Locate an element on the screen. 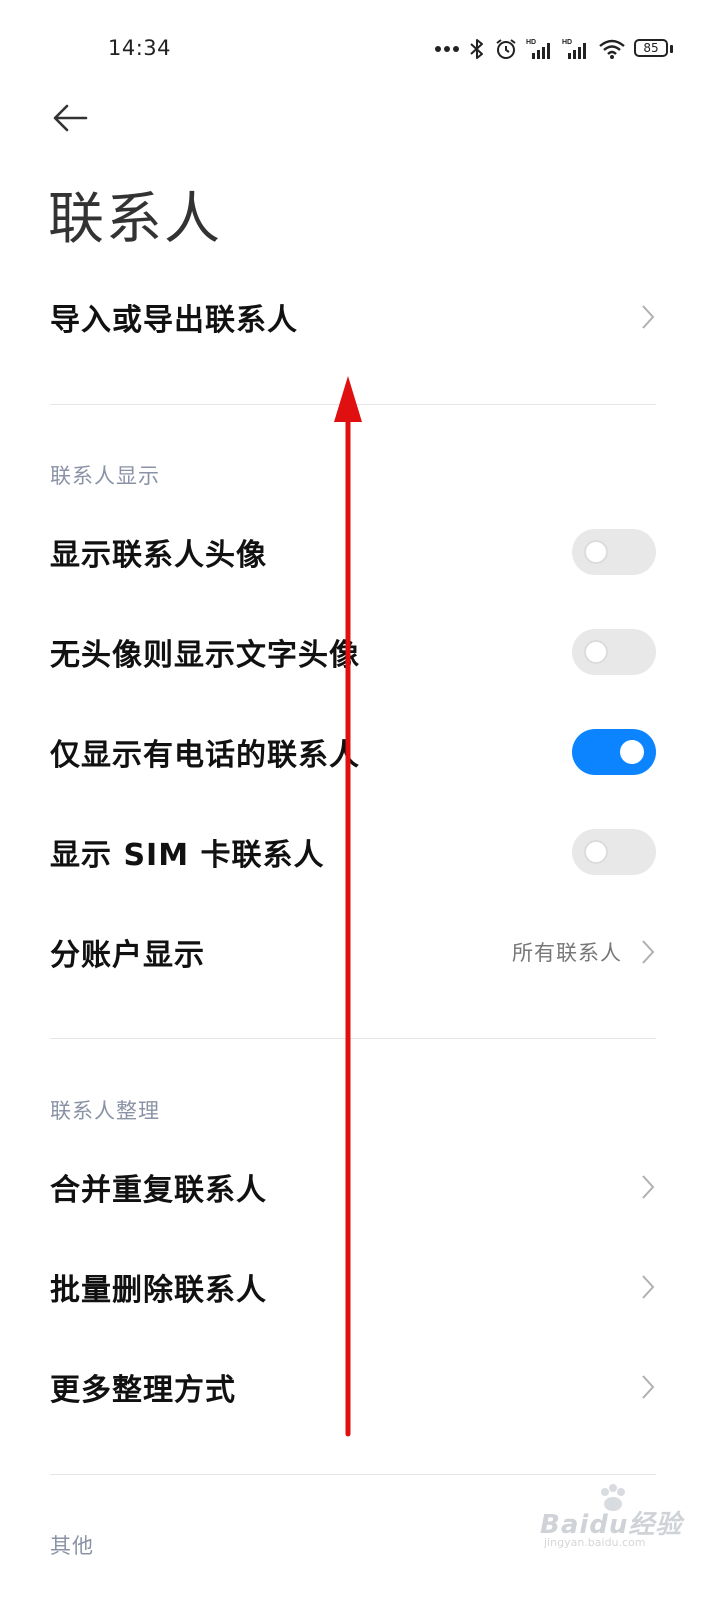  watermark-url: jingyan.baidu.com is located at coordinates (595, 1542).